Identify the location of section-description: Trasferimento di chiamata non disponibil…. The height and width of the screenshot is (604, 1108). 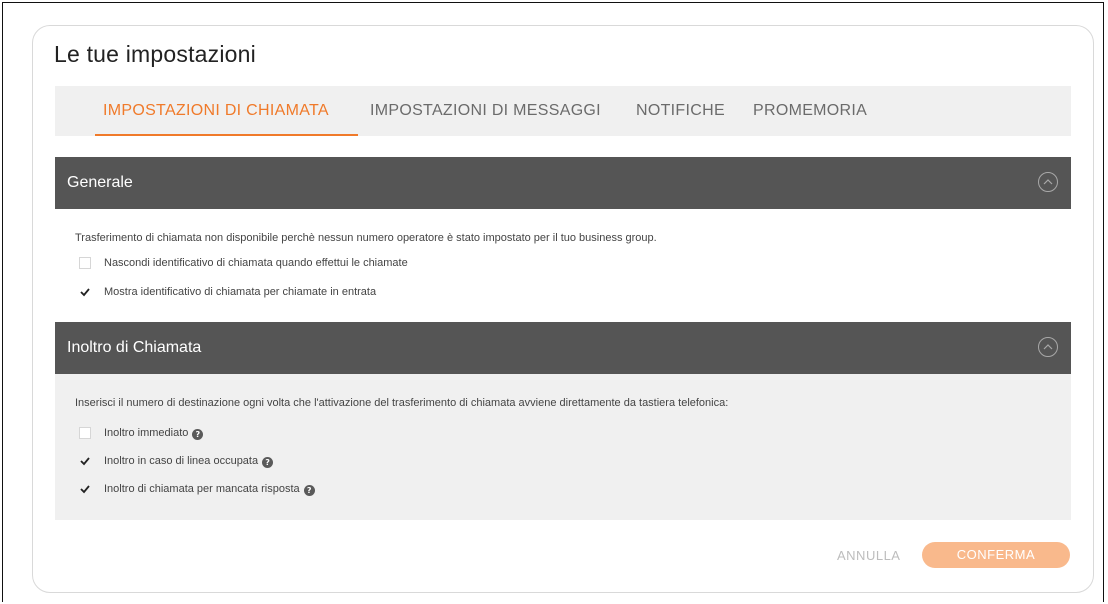
(366, 238).